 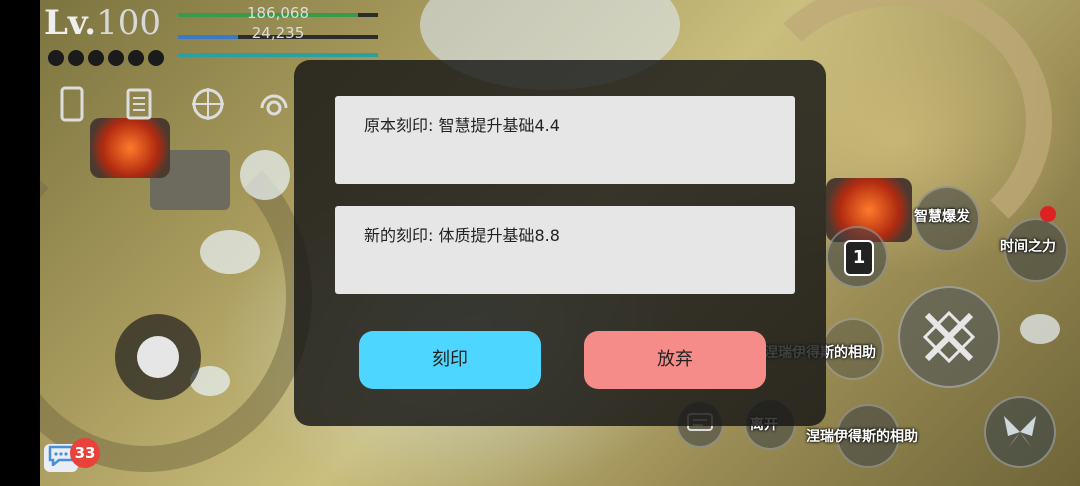 What do you see at coordinates (565, 250) in the screenshot?
I see `new-rune-box: 新的刻印: 体质提升基础8.8` at bounding box center [565, 250].